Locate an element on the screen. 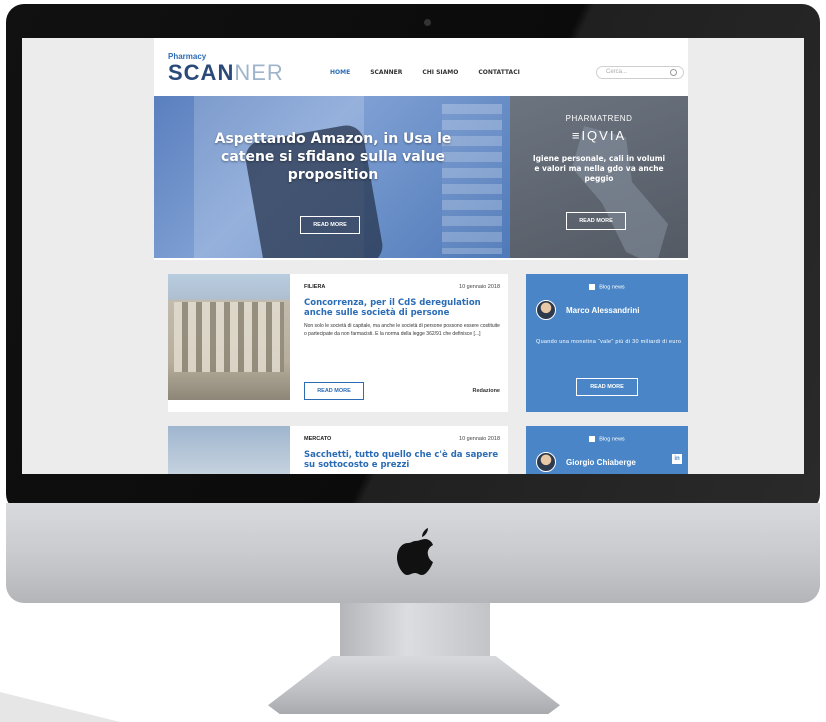  linkedin-icon: in is located at coordinates (677, 459).